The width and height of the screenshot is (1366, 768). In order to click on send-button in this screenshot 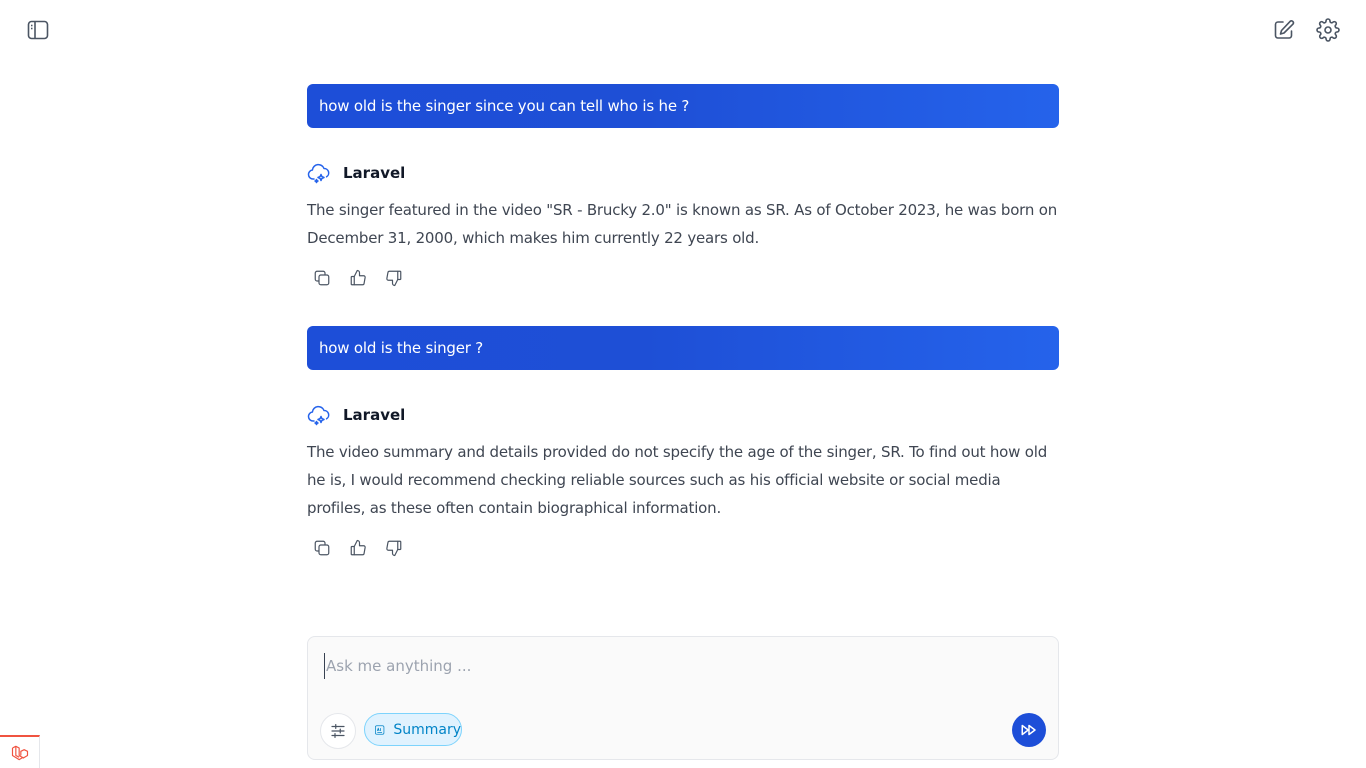, I will do `click(1029, 730)`.